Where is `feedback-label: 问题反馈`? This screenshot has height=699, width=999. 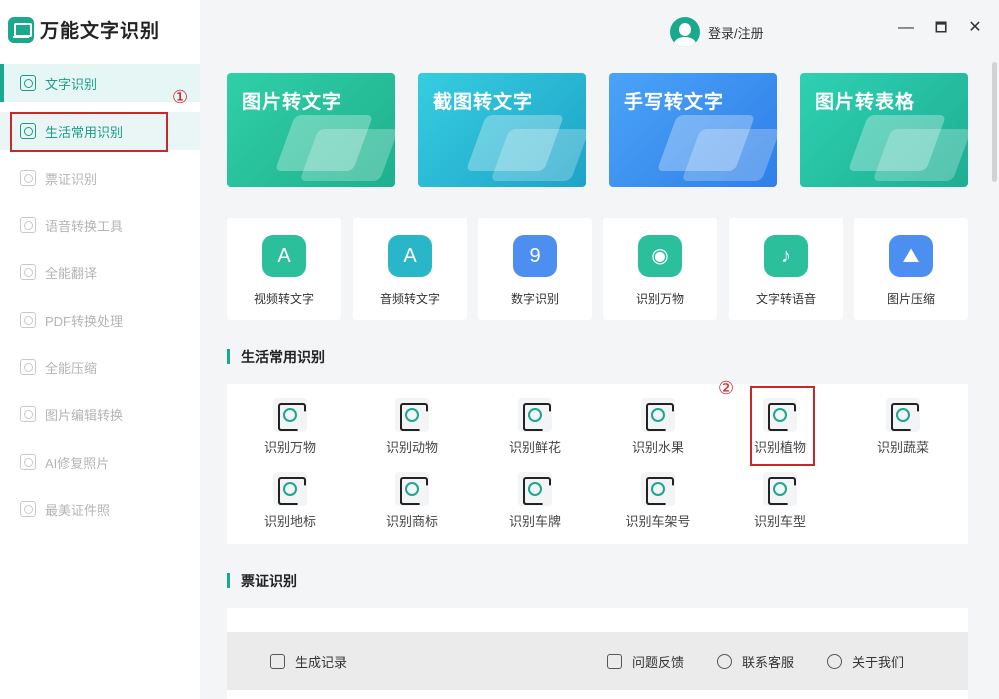 feedback-label: 问题反馈 is located at coordinates (658, 662).